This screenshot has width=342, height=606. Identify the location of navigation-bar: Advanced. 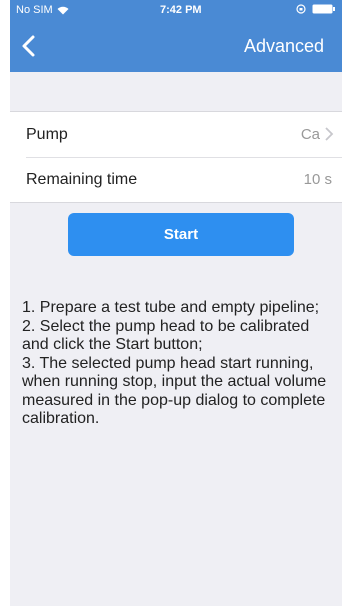
(176, 46).